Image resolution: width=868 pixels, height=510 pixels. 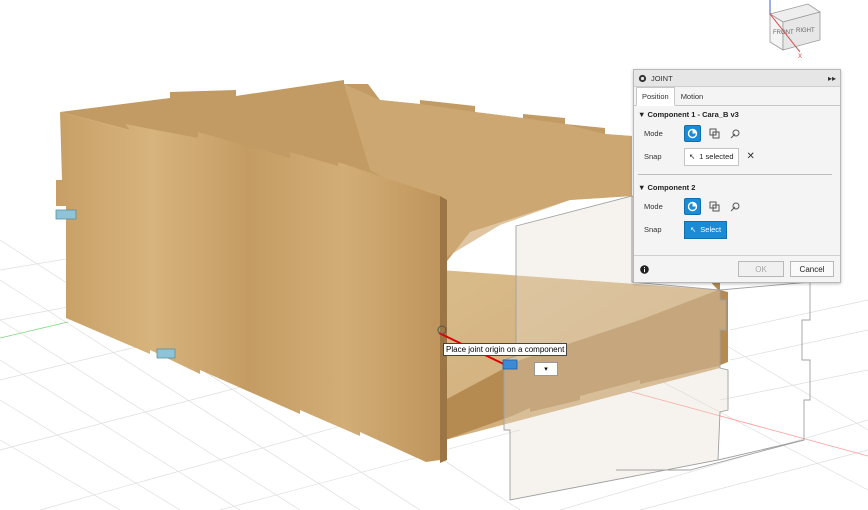 I want to click on mode-simple-button, so click(x=692, y=133).